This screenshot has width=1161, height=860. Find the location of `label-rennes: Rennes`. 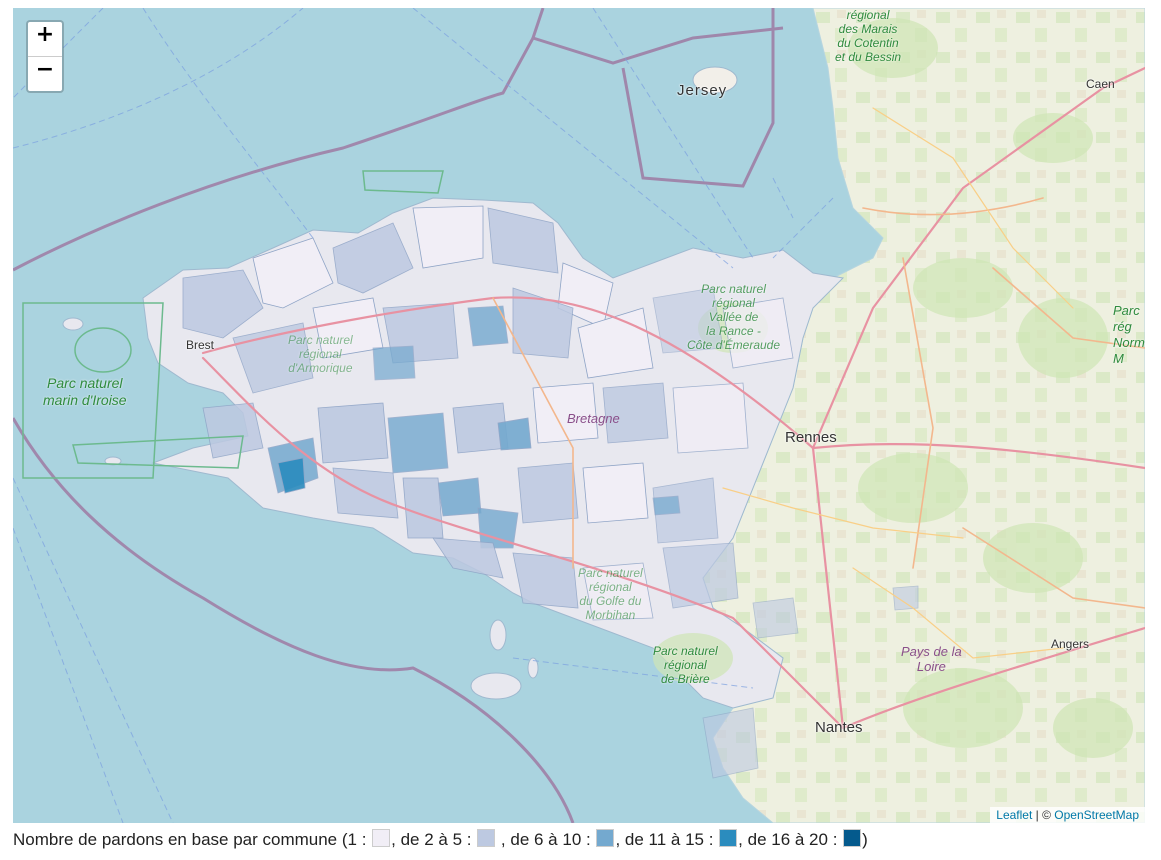

label-rennes: Rennes is located at coordinates (811, 437).